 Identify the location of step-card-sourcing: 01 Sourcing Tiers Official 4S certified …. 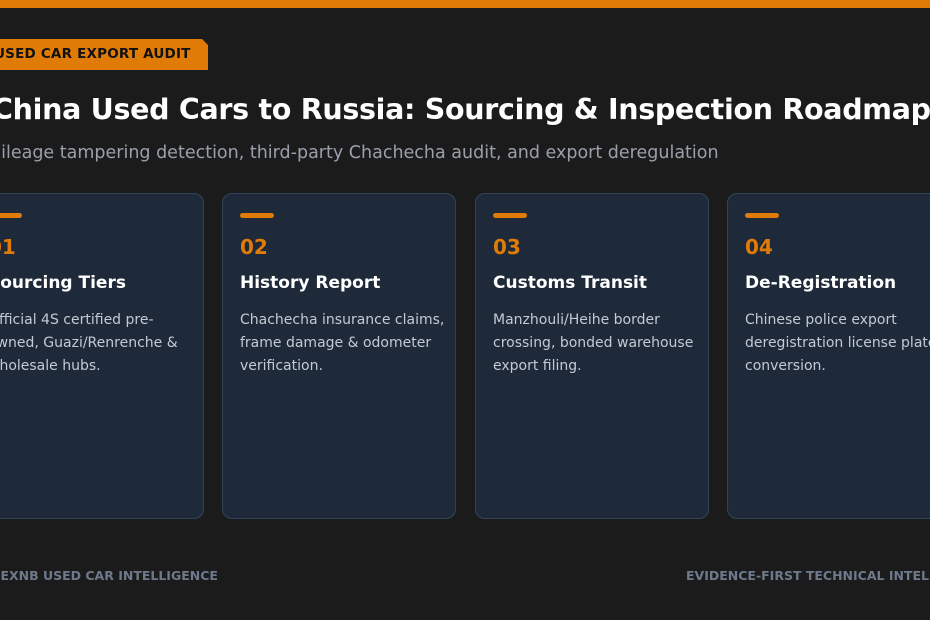
(102, 356).